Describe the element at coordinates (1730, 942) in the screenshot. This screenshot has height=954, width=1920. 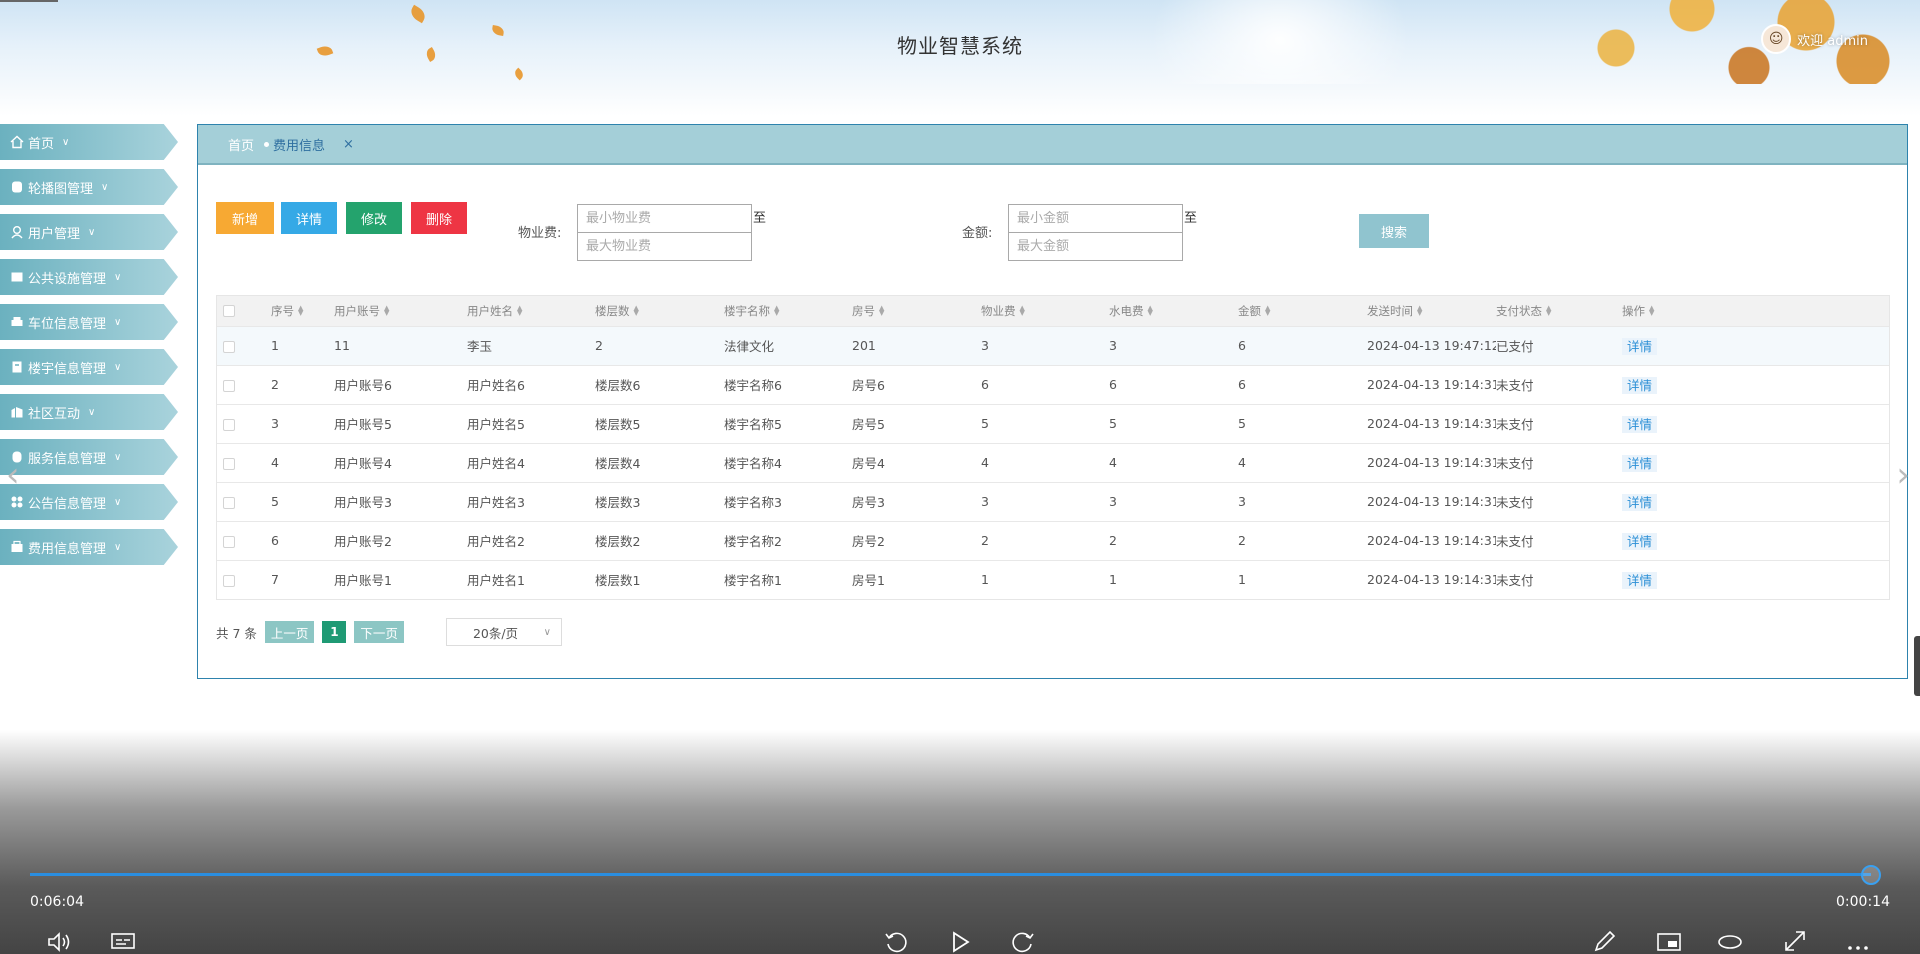
I see `360-view-icon` at that location.